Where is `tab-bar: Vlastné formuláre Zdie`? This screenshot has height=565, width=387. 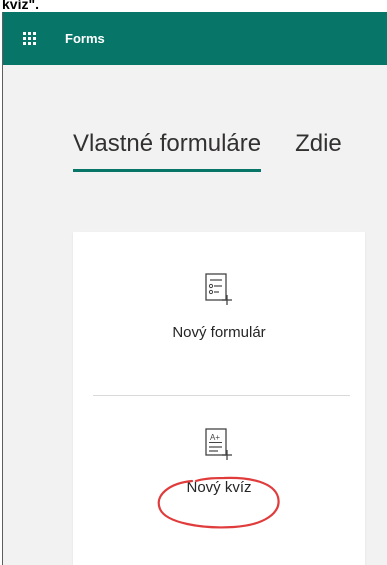
tab-bar: Vlastné formuláre Zdie is located at coordinates (207, 151).